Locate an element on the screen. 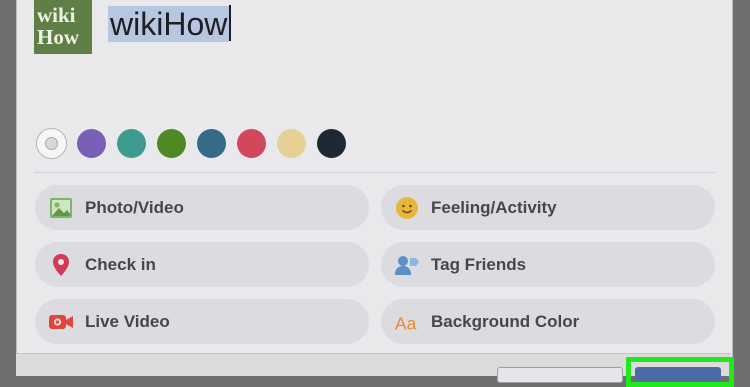  text-caret is located at coordinates (230, 23).